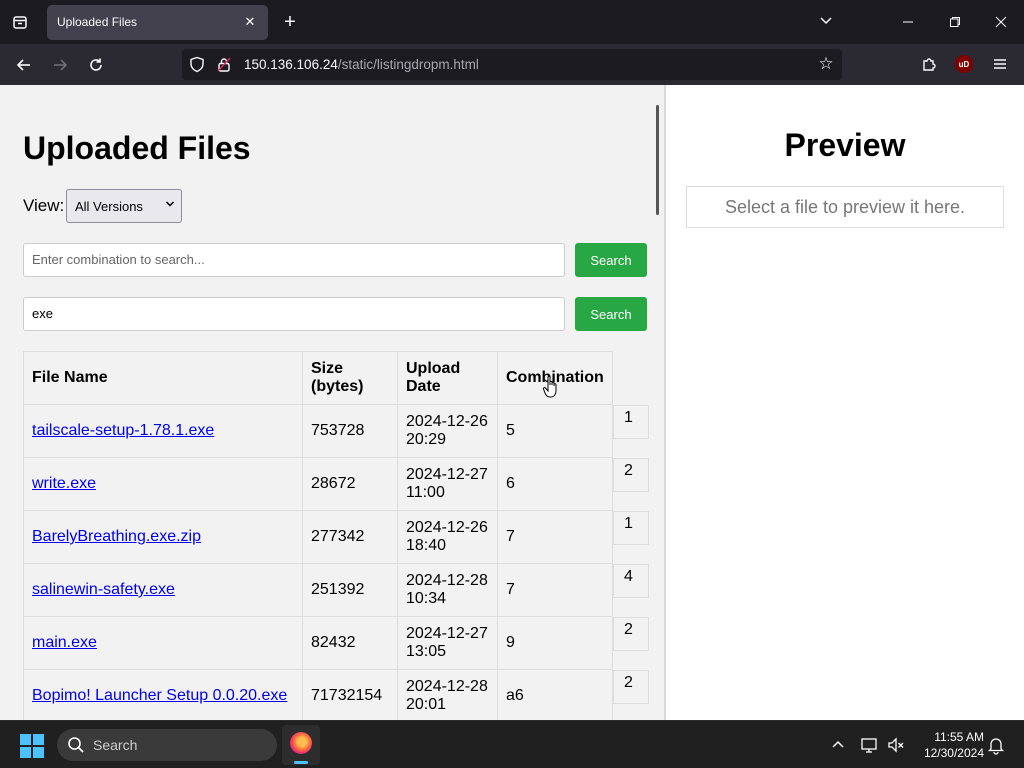 The width and height of the screenshot is (1024, 768). What do you see at coordinates (159, 695) in the screenshot?
I see `file-link: Bopimo! Launcher Setup 0.0.20.exe` at bounding box center [159, 695].